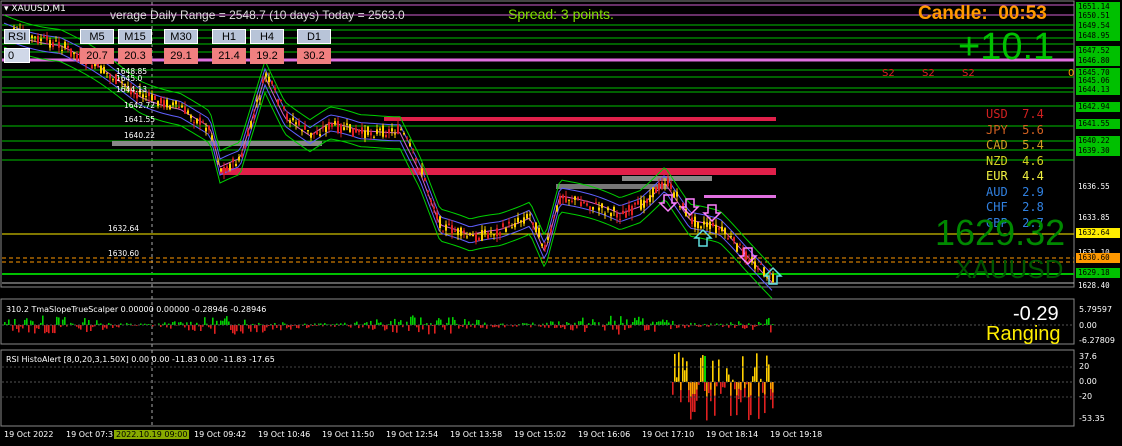 This screenshot has height=446, width=1122. I want to click on price-axis-label: 1650.51, so click(1098, 16).